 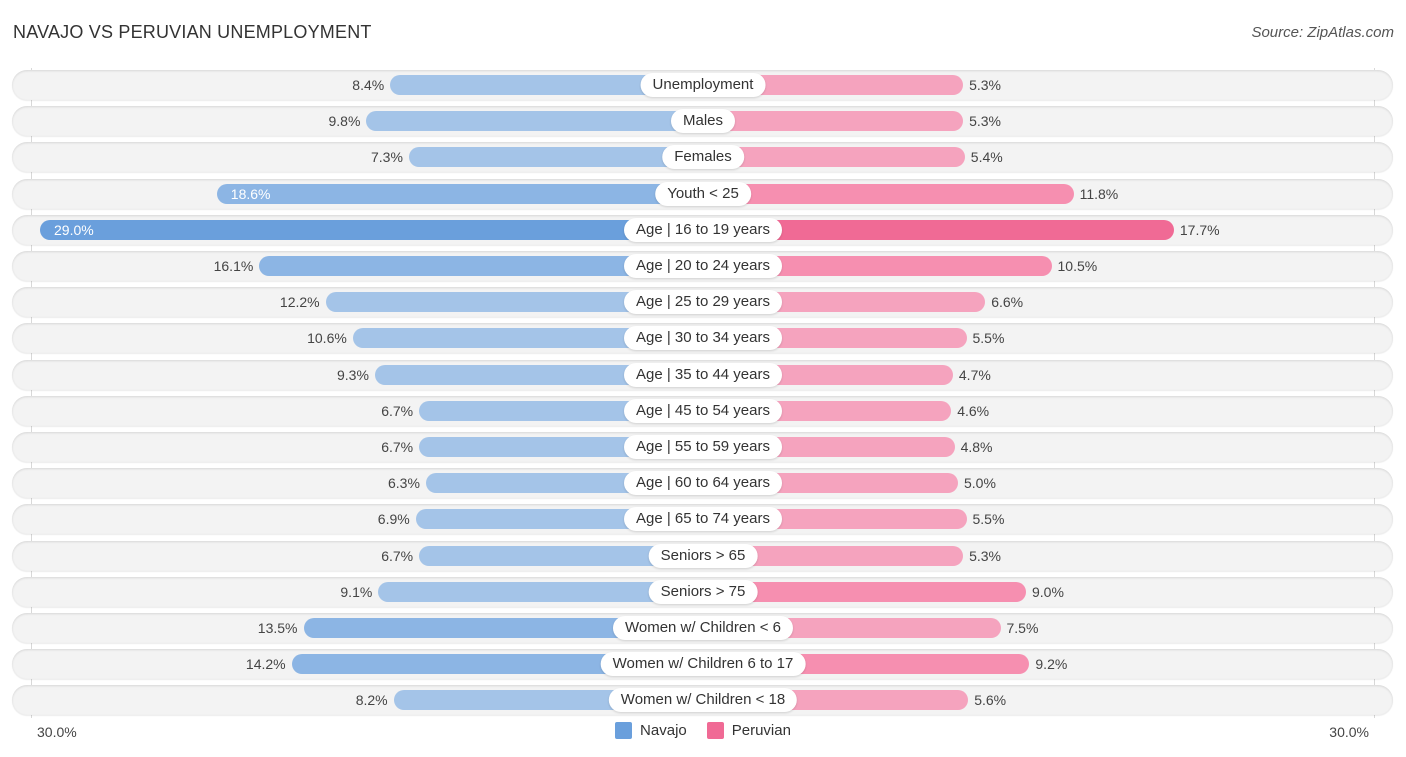 I want to click on category-label: Age | 25 to 29 years, so click(x=703, y=302).